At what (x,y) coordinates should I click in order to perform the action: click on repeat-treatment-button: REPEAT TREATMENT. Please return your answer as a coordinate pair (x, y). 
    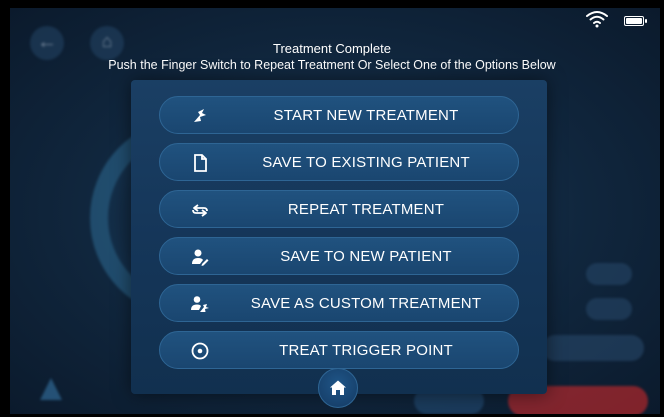
    Looking at the image, I should click on (339, 209).